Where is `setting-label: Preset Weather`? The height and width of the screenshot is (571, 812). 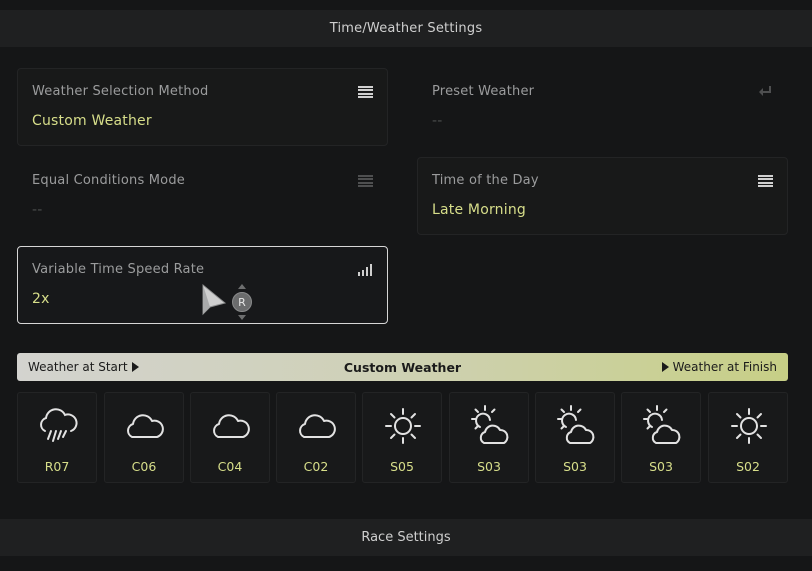
setting-label: Preset Weather is located at coordinates (483, 91).